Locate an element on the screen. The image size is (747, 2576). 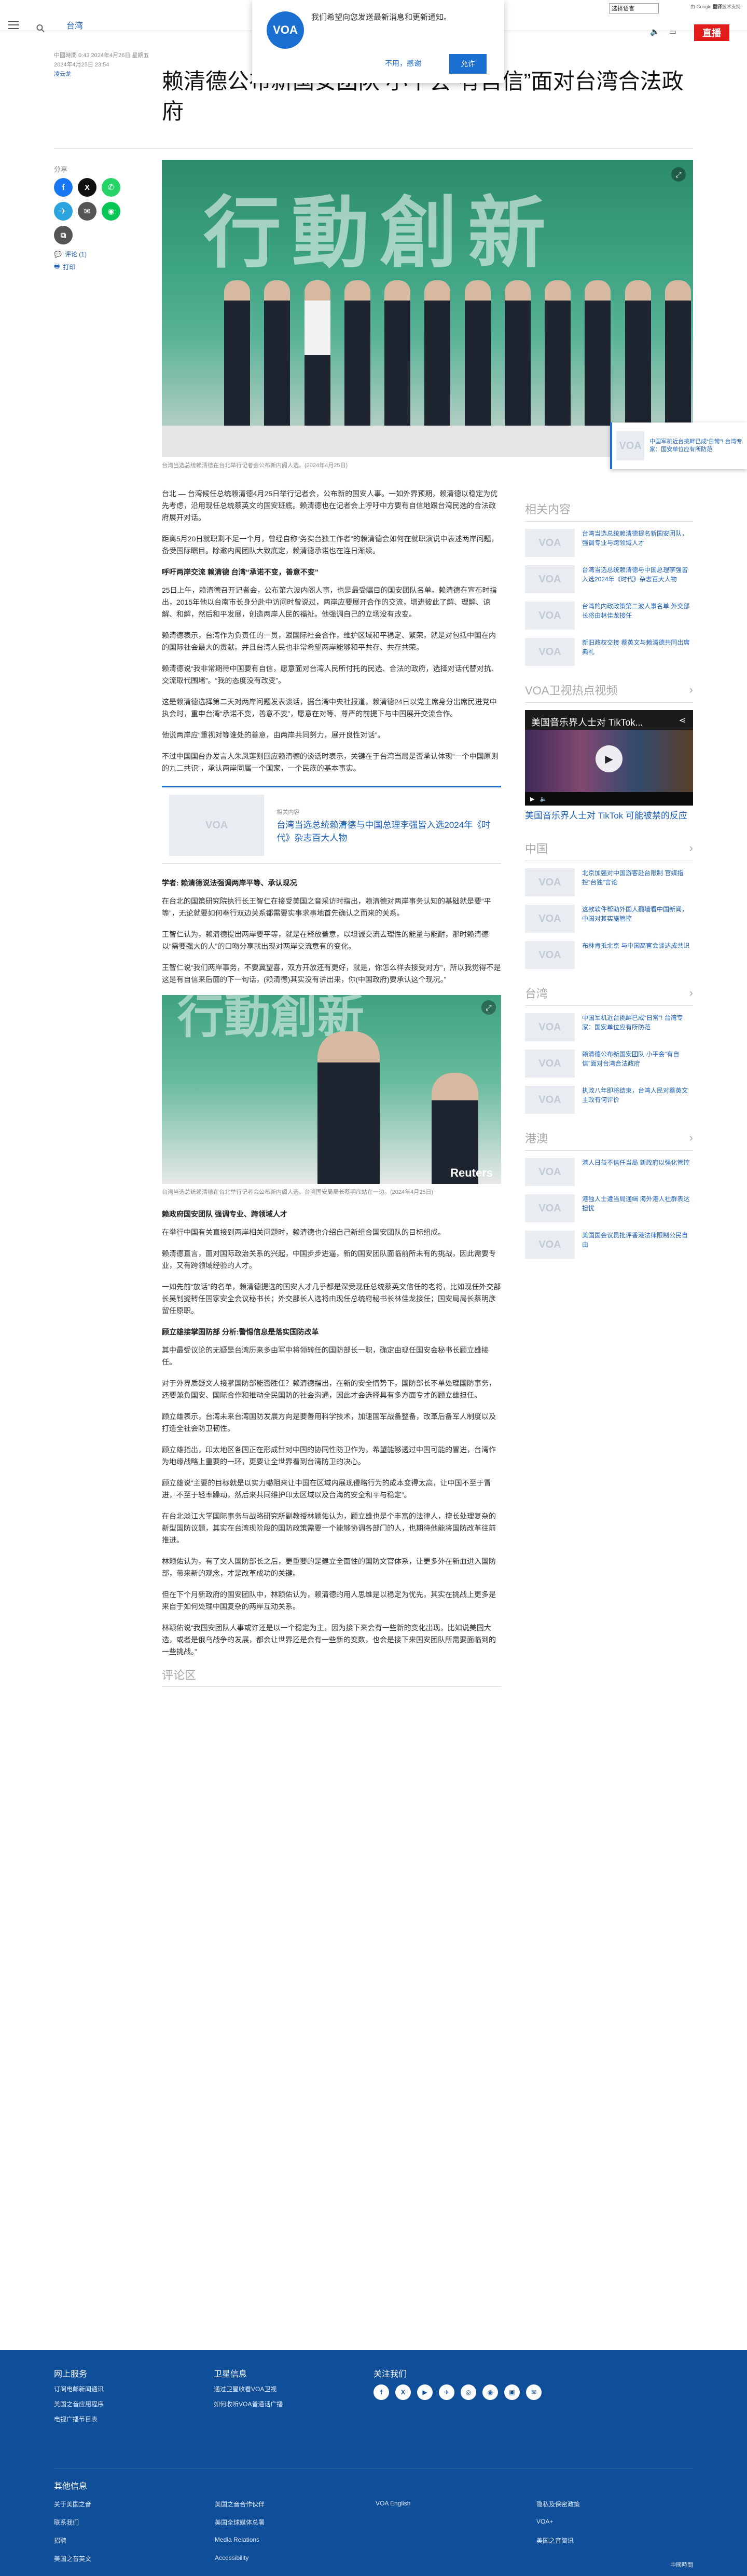
video-title-link: 美国音乐界人士对 TikTok 可能被禁的反应 is located at coordinates (609, 816).